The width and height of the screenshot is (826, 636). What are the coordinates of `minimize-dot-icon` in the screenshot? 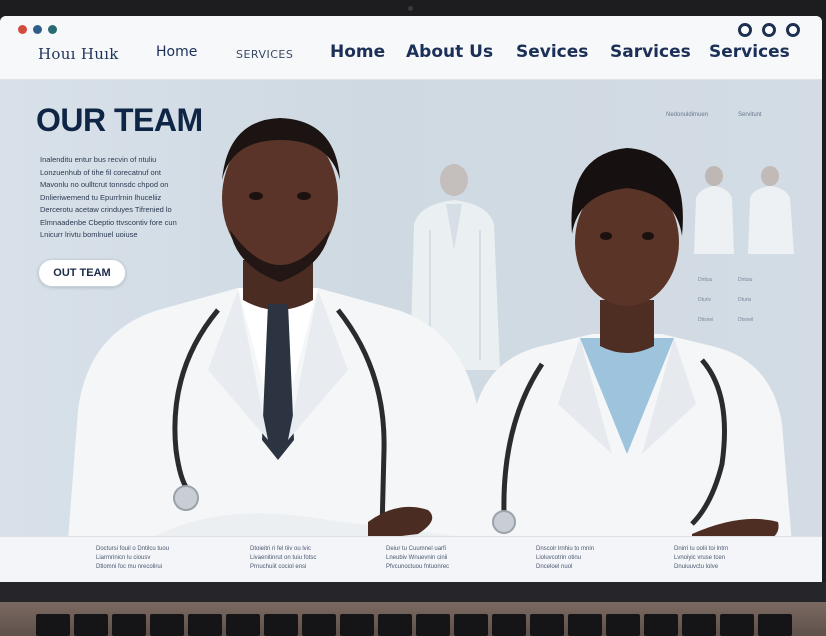 It's located at (37, 29).